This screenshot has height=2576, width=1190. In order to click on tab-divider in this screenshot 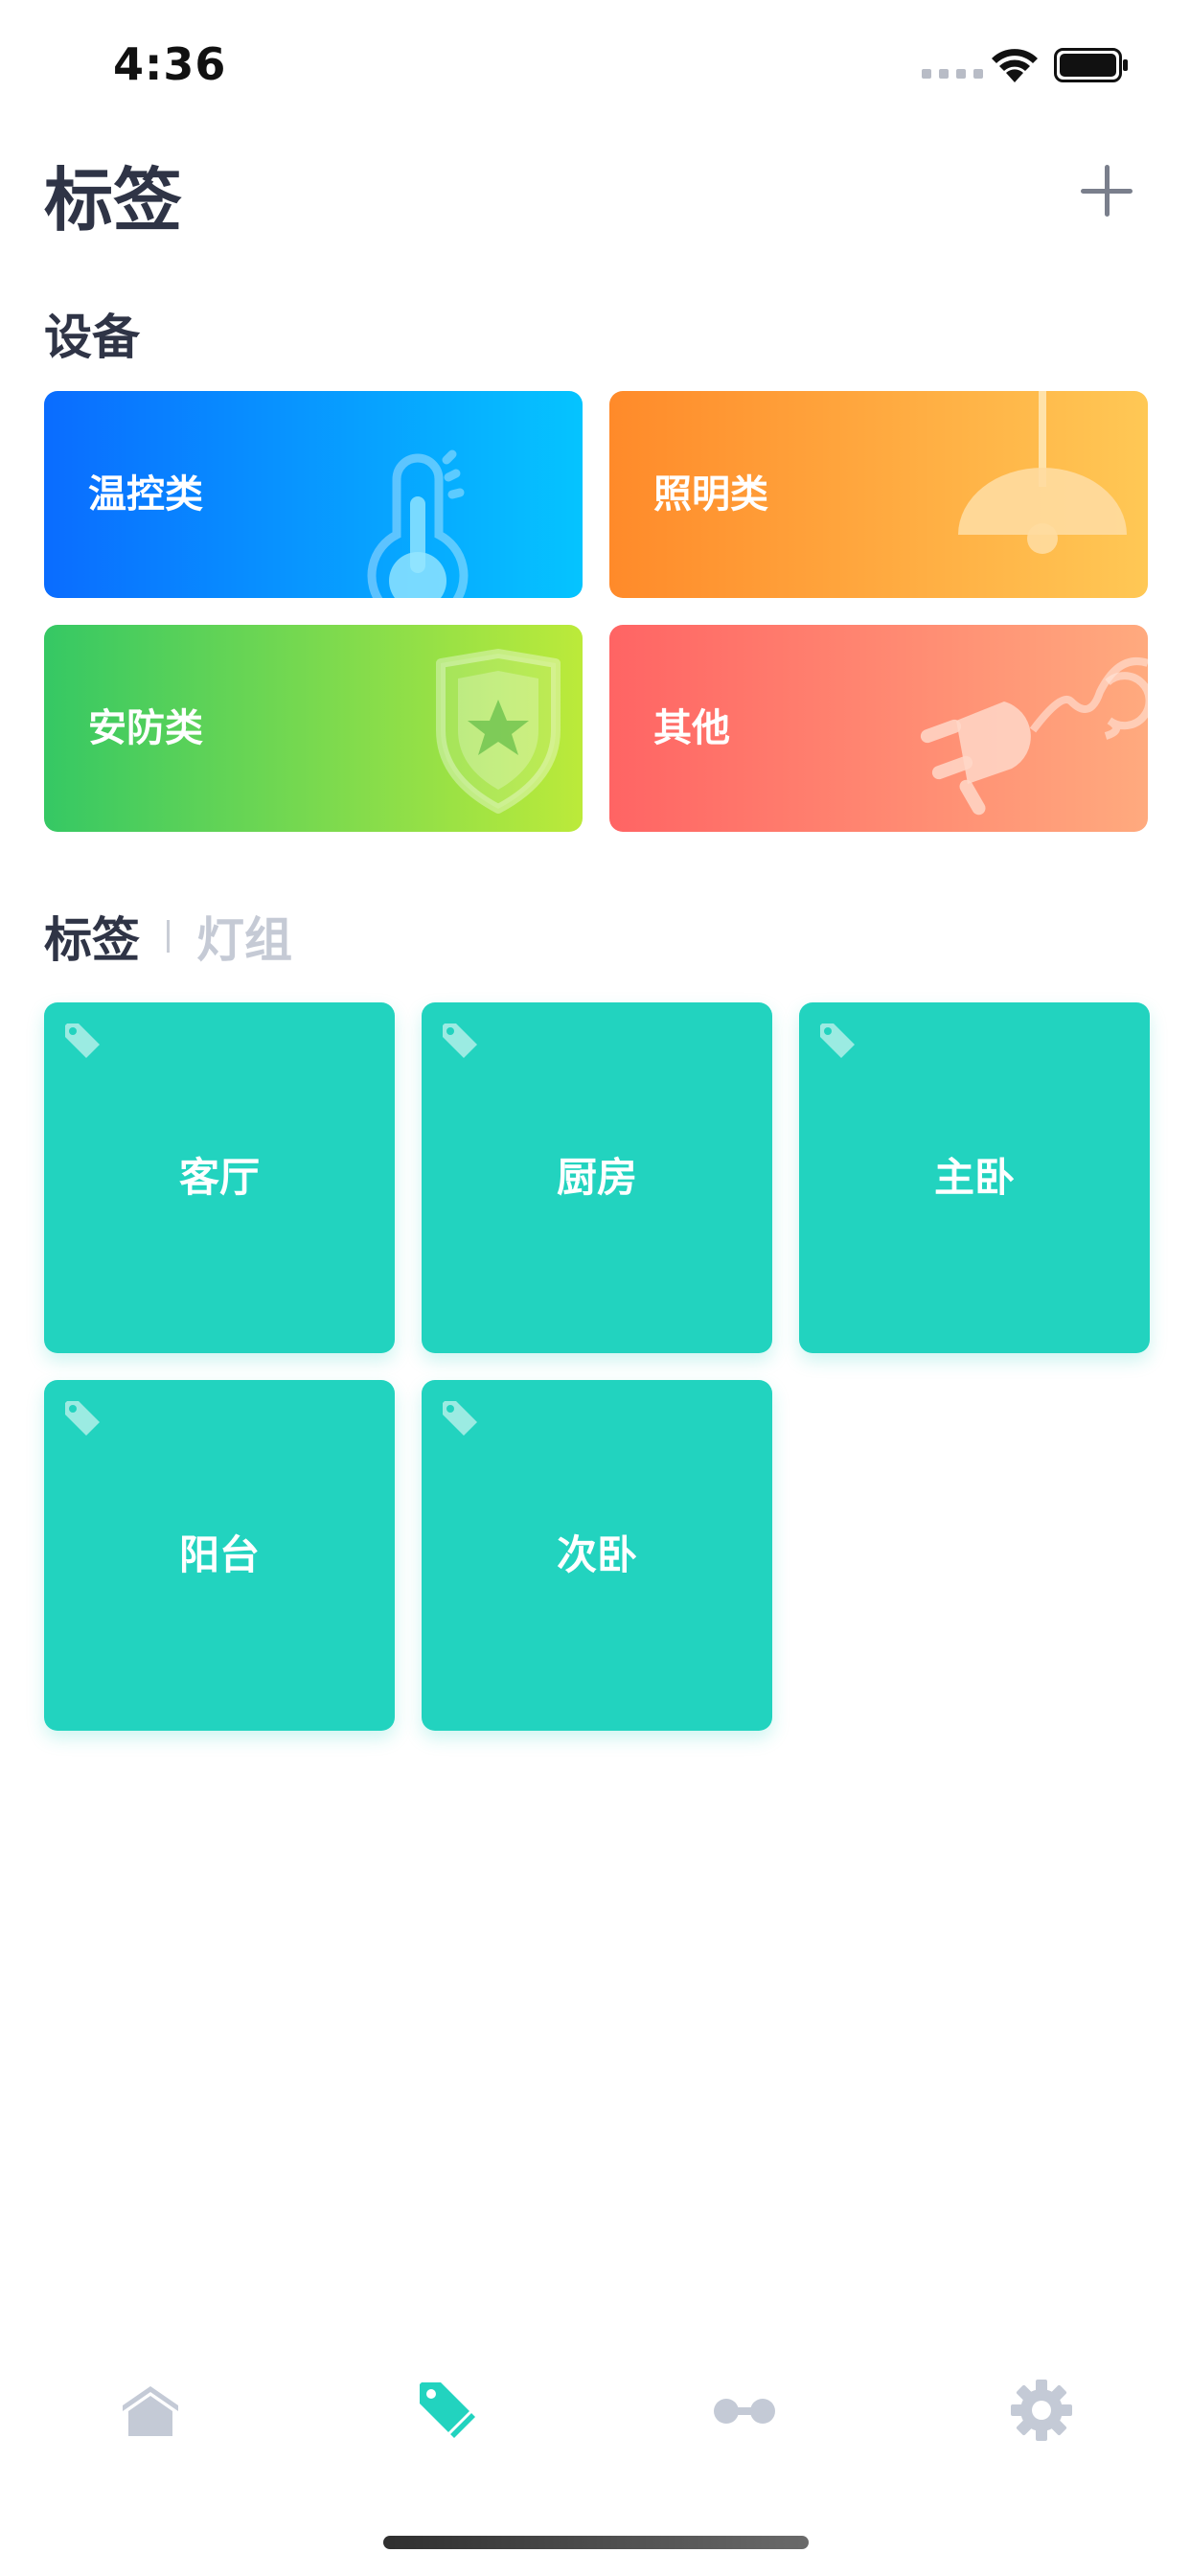, I will do `click(168, 936)`.